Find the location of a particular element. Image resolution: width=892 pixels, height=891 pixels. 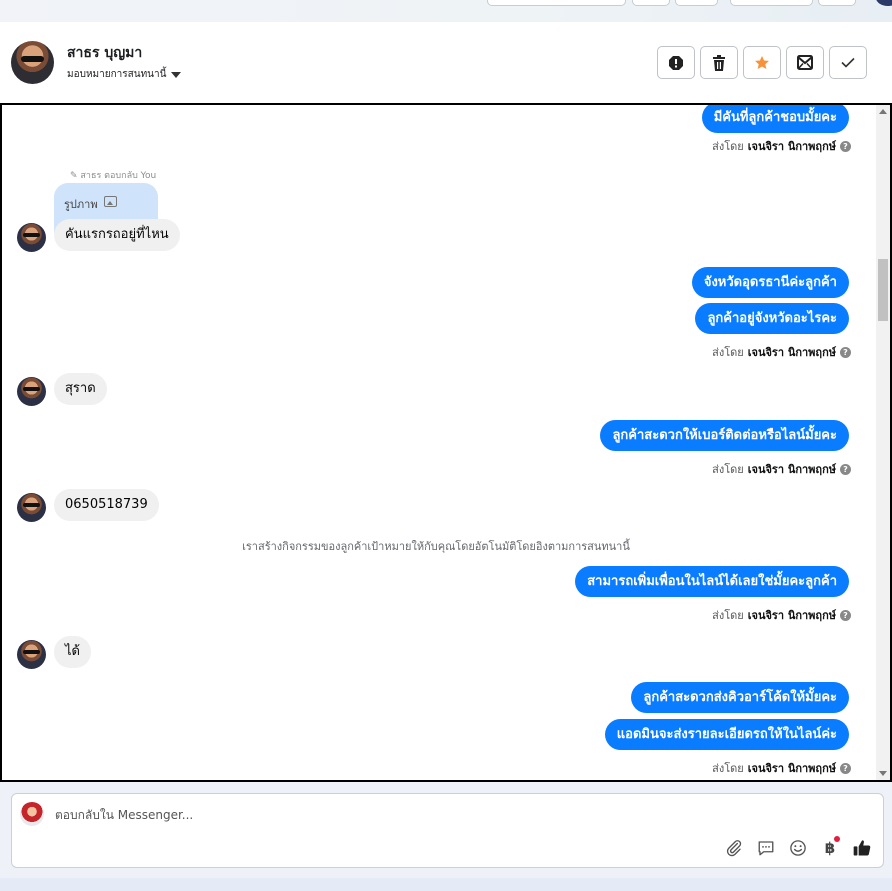

mark-unread-button is located at coordinates (805, 62).